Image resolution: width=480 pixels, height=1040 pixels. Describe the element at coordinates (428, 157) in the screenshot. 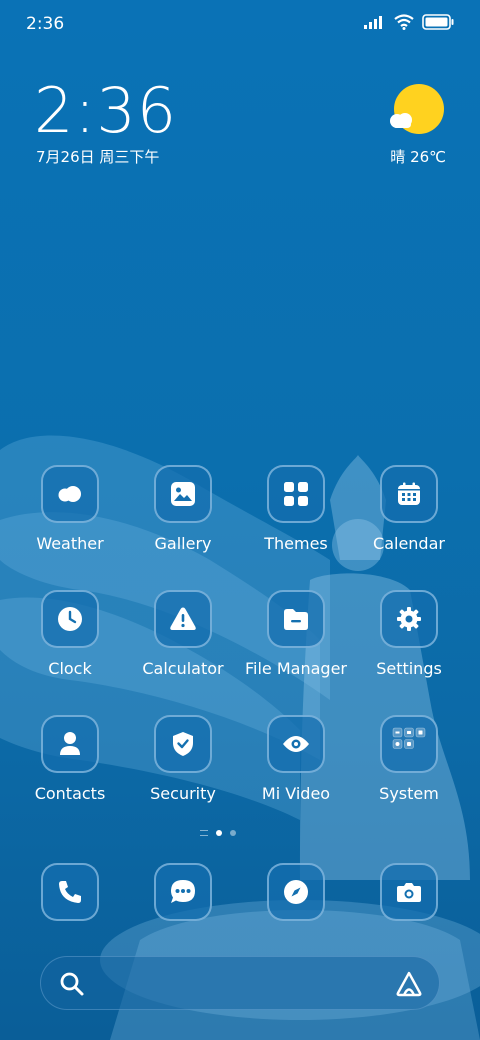

I see `weather-temperature: 26℃` at that location.